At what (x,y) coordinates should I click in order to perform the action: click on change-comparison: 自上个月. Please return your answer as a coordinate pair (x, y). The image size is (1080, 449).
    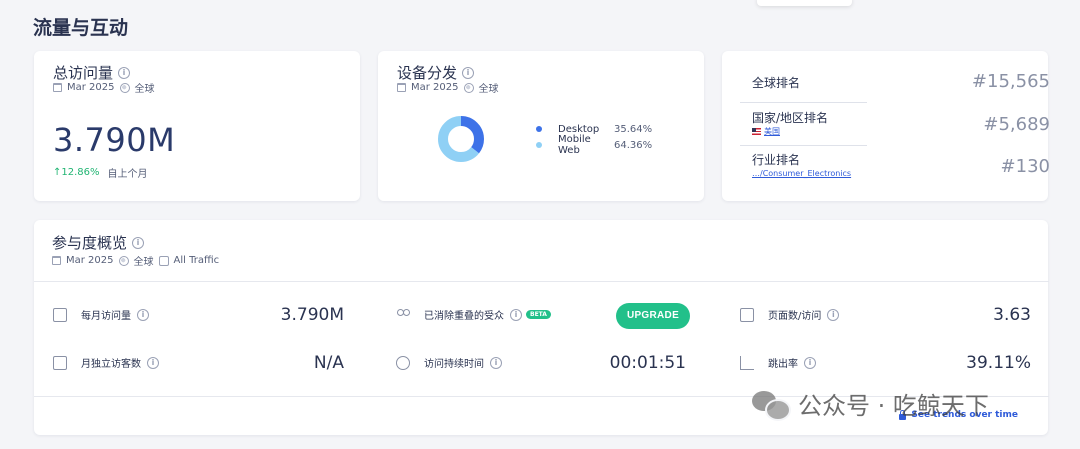
    Looking at the image, I should click on (127, 174).